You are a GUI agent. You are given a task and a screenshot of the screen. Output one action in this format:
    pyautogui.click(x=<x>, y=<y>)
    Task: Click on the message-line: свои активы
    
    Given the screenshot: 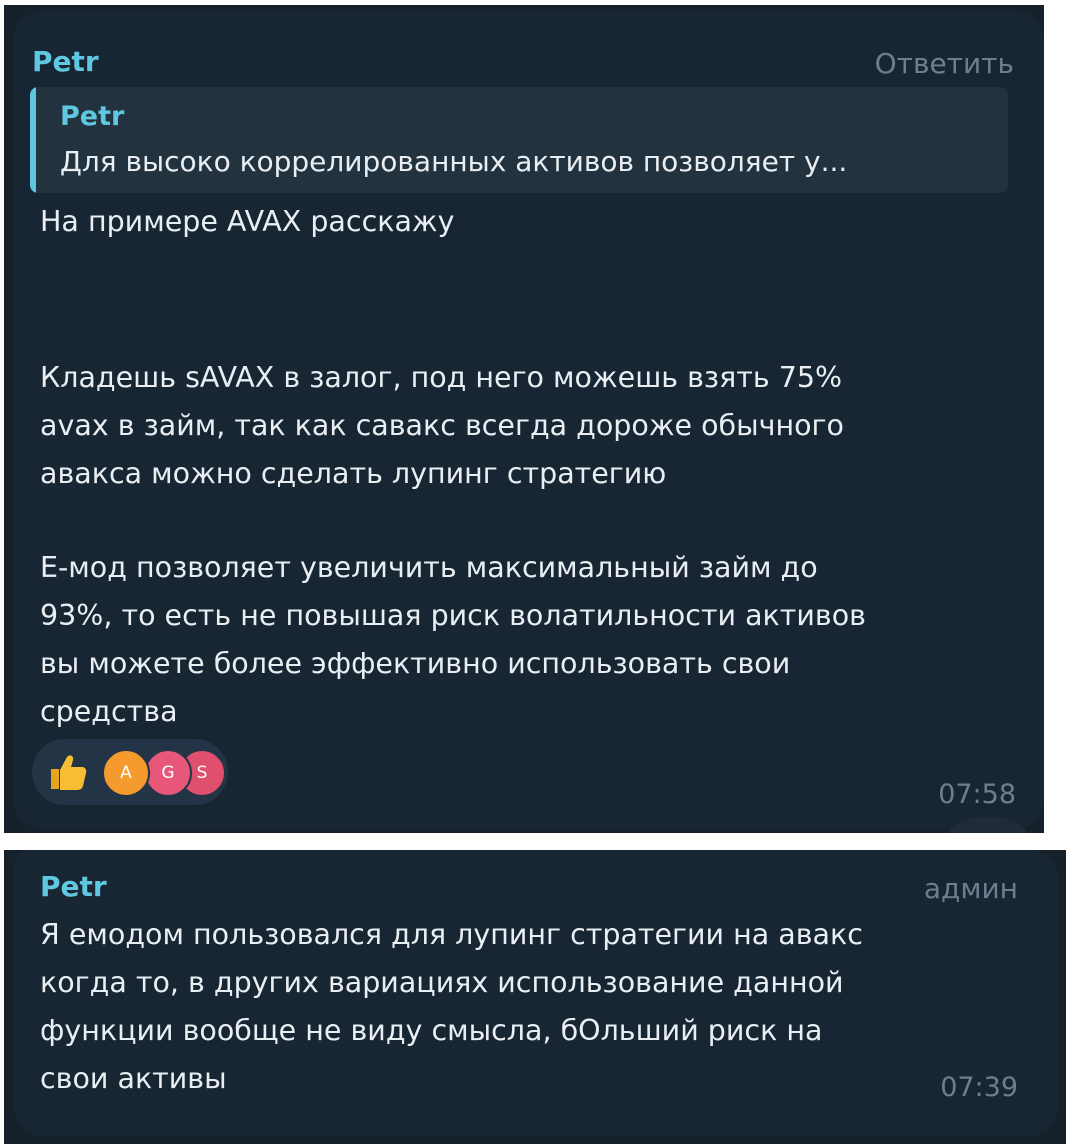 What is the action you would take?
    pyautogui.click(x=133, y=1078)
    